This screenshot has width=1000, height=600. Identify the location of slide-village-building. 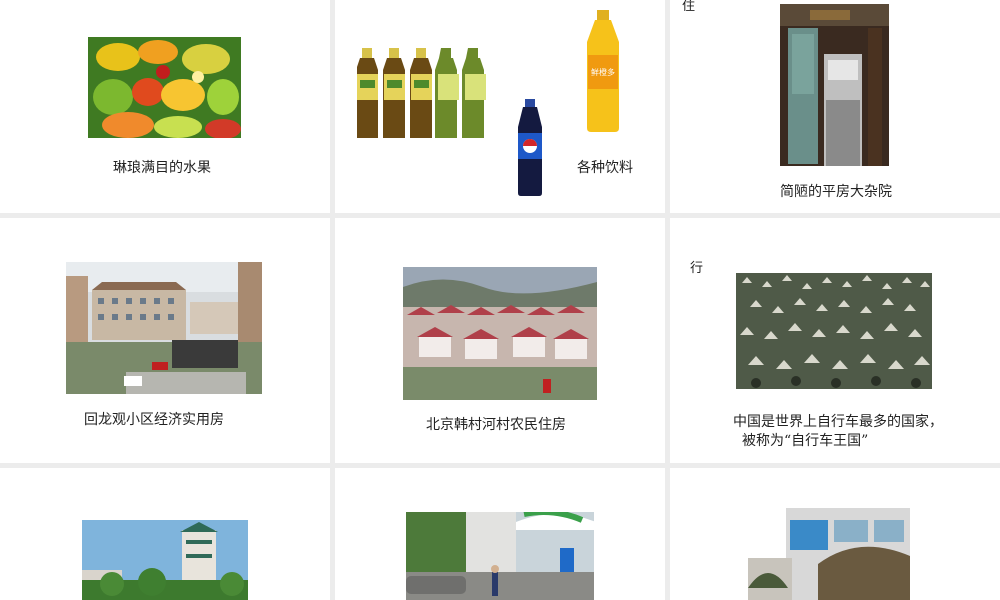
(835, 534).